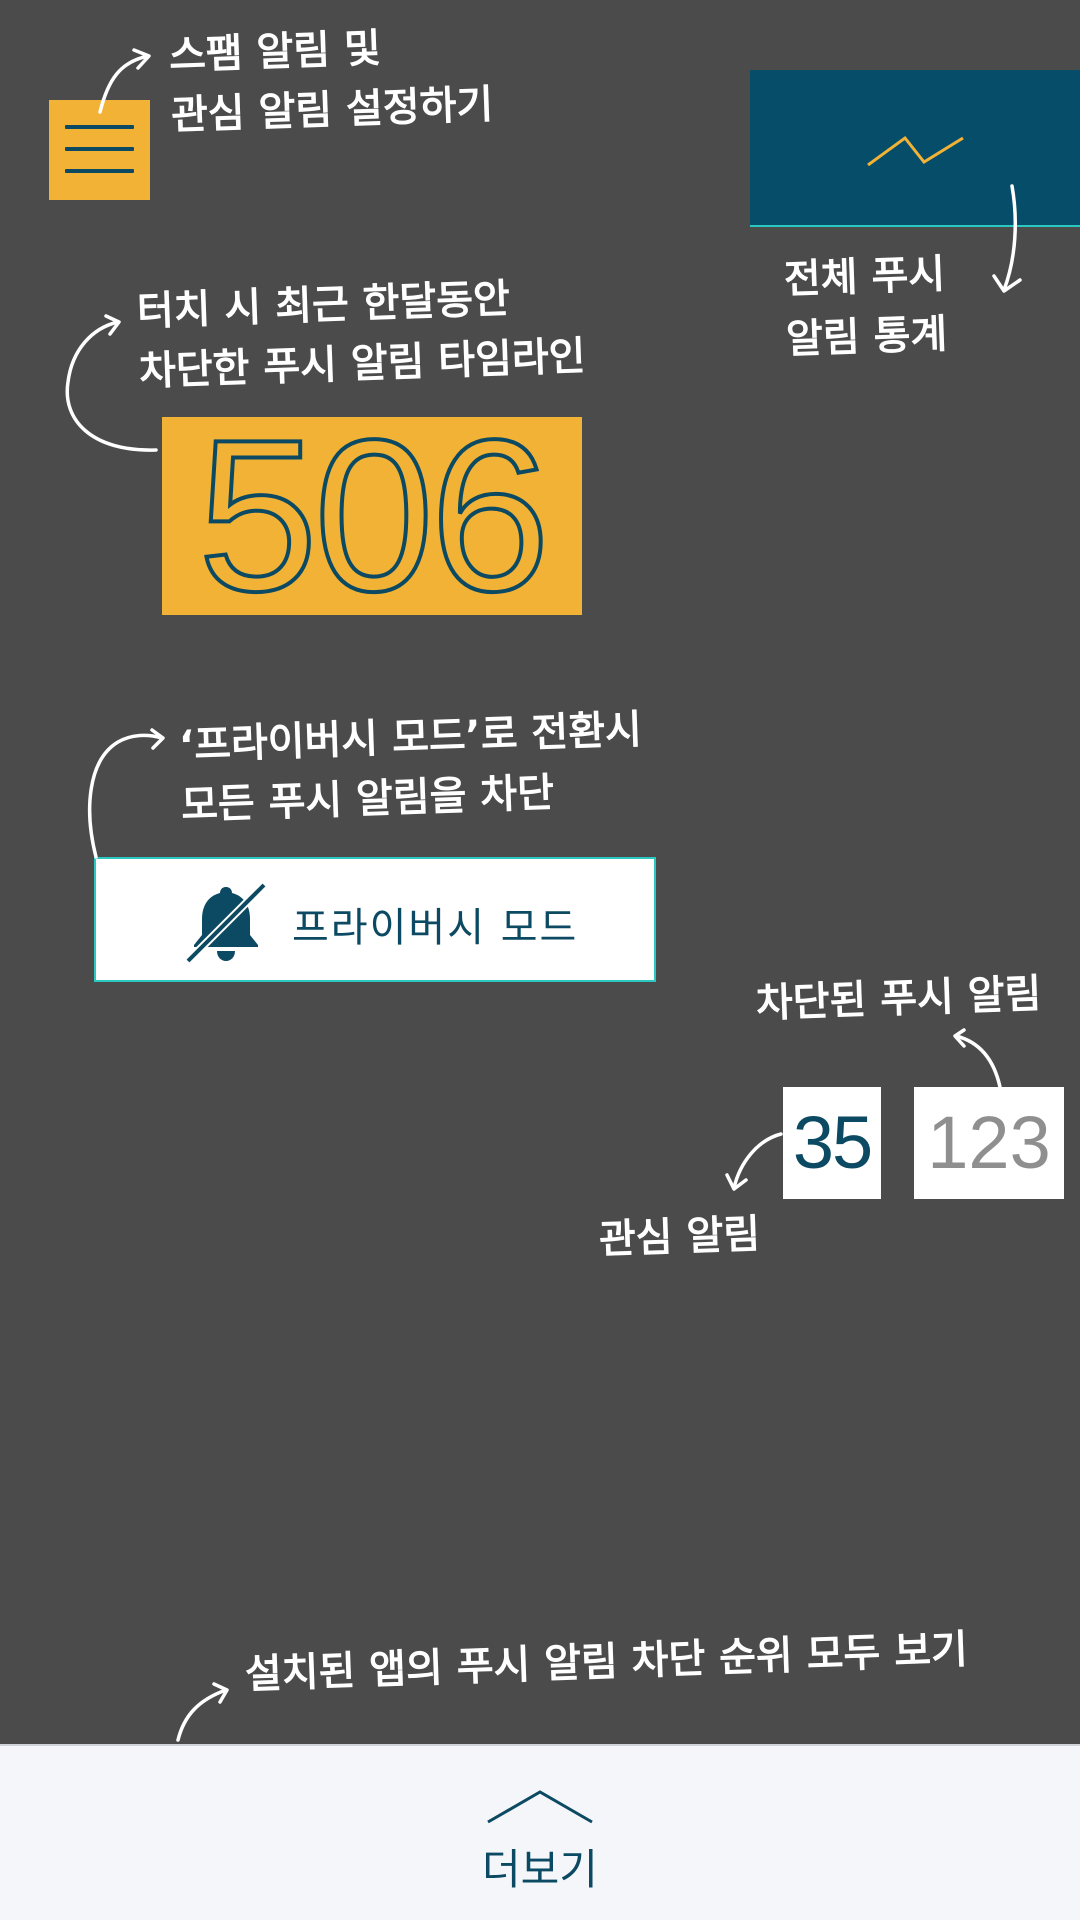  I want to click on coach-blocked-tip: 차단된 푸시 알림, so click(899, 999).